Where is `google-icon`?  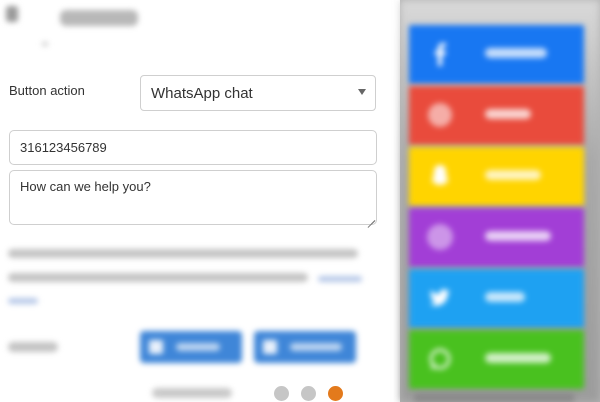
google-icon is located at coordinates (440, 115).